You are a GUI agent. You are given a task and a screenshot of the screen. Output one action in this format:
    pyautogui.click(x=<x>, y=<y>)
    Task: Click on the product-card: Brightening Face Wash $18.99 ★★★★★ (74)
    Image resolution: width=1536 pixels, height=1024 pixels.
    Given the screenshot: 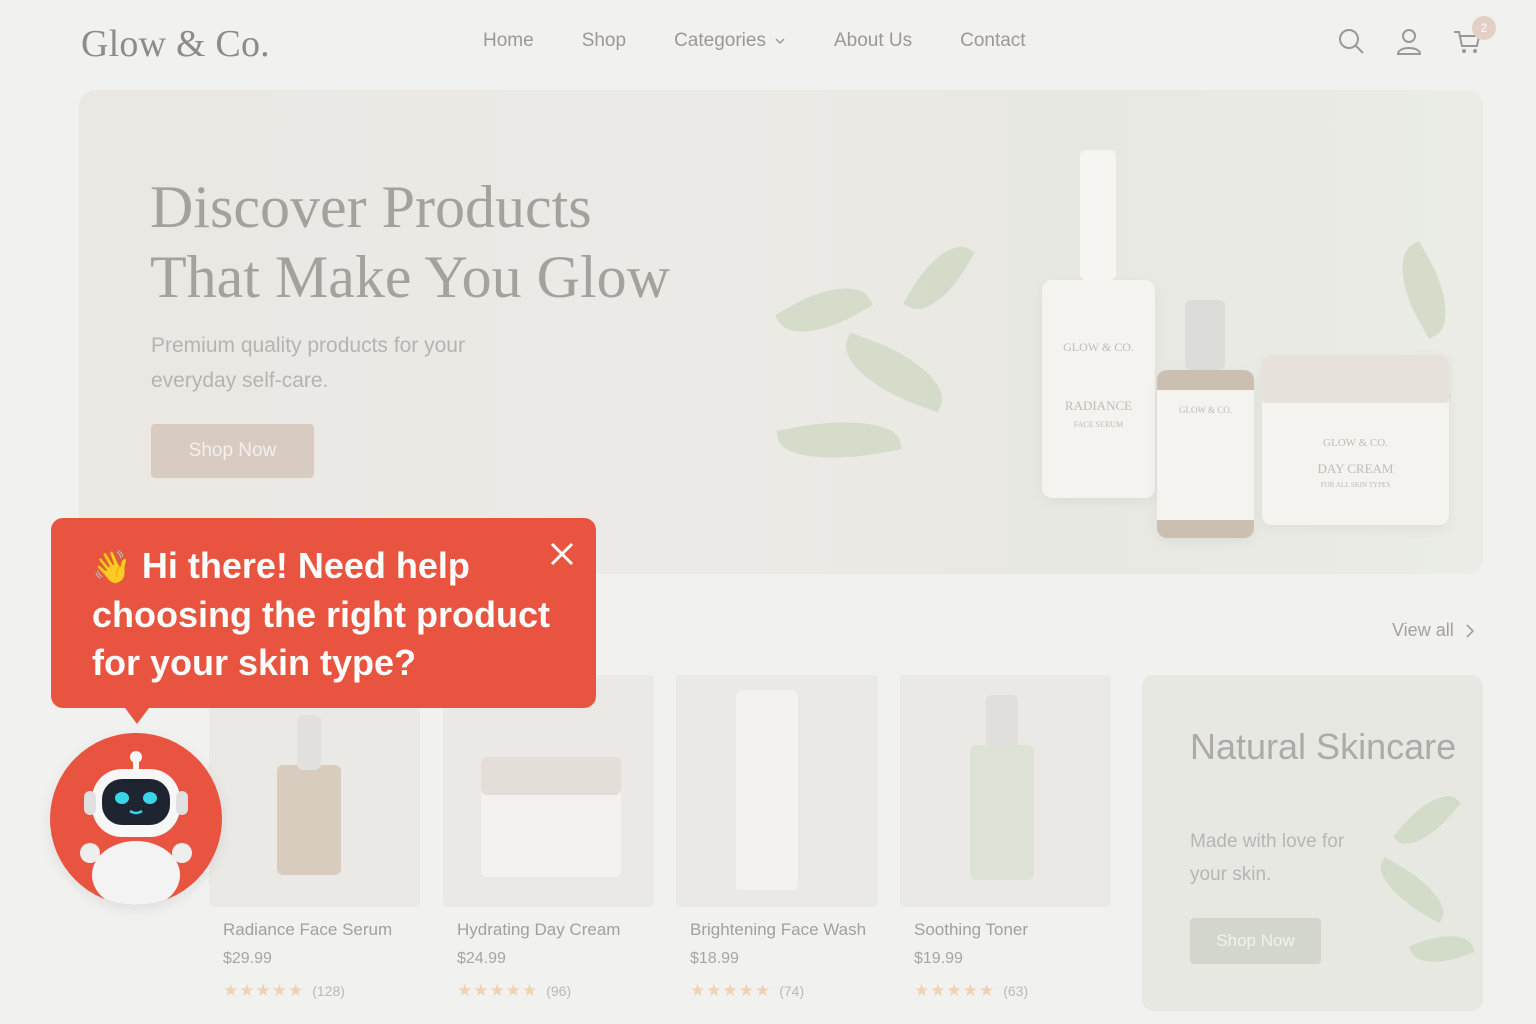 What is the action you would take?
    pyautogui.click(x=777, y=845)
    